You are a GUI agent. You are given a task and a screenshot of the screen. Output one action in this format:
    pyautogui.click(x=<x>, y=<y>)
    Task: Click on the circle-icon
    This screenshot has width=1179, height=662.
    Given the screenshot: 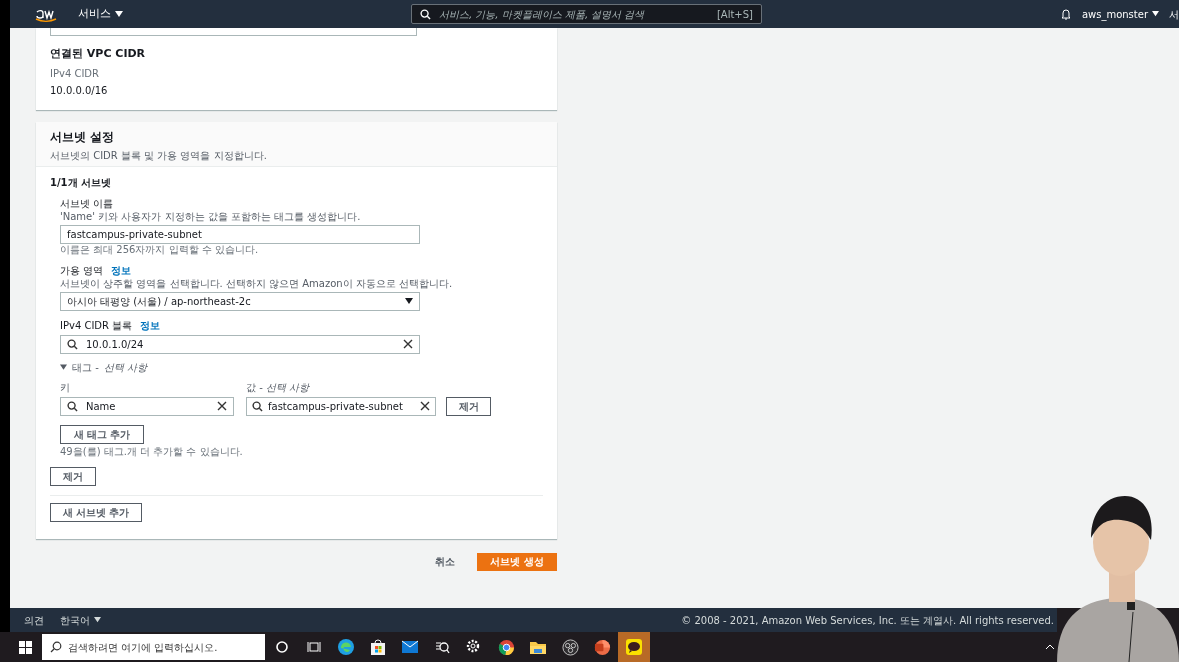 What is the action you would take?
    pyautogui.click(x=282, y=647)
    